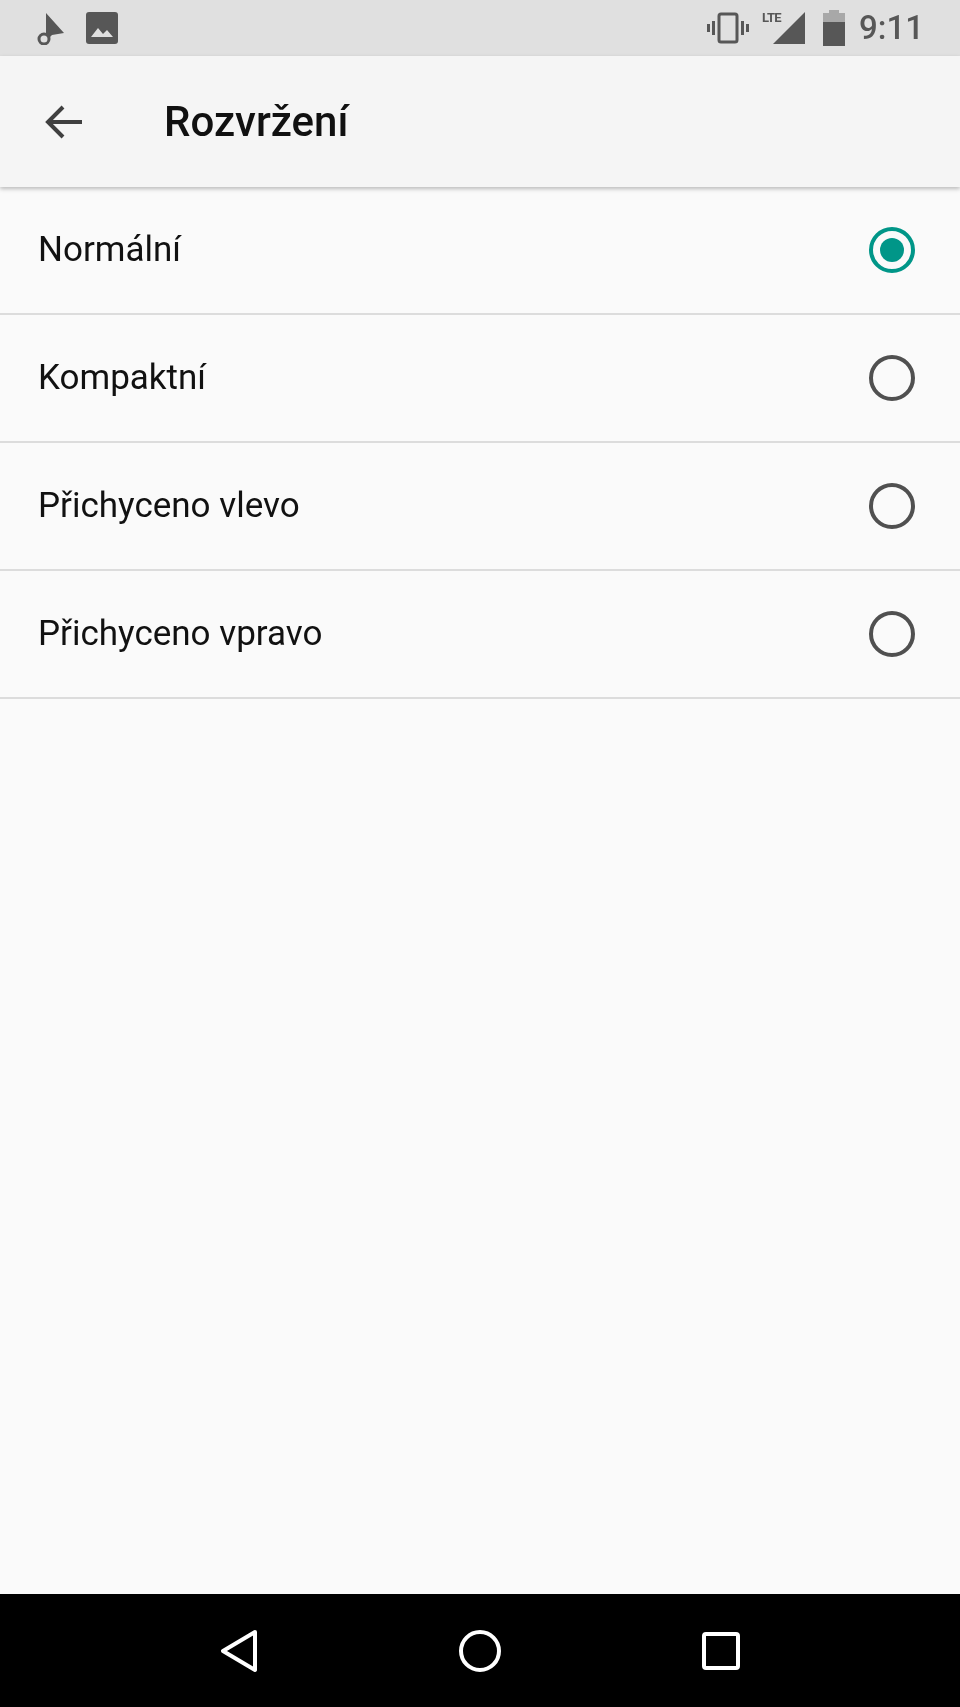  What do you see at coordinates (480, 635) in the screenshot?
I see `option-row: Přichyceno vpravo` at bounding box center [480, 635].